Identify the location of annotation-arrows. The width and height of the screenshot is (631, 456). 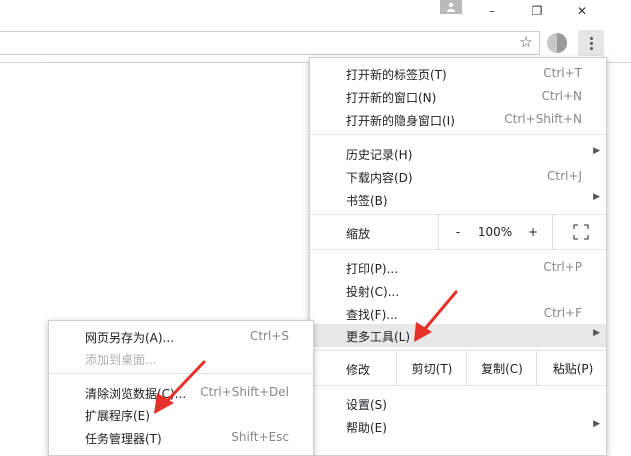
(306, 352).